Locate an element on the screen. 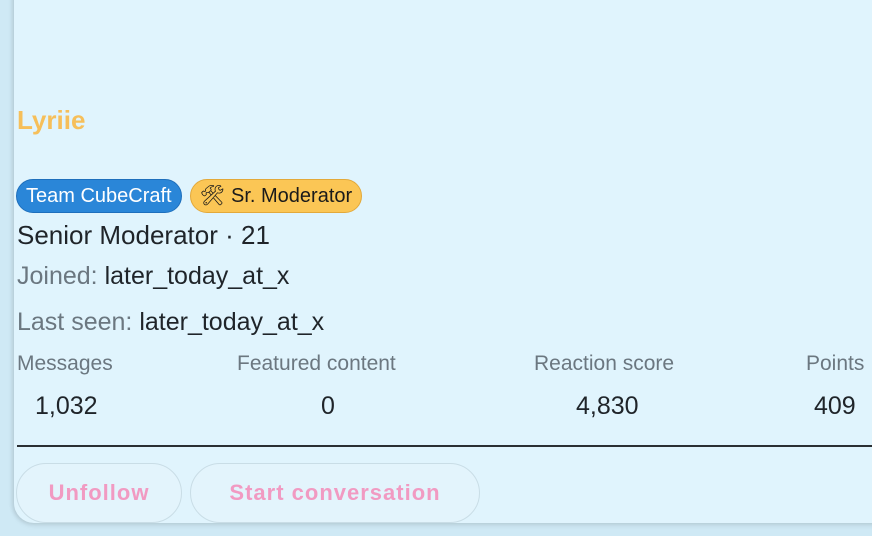 The height and width of the screenshot is (536, 872). reaction-score-label: Reaction score is located at coordinates (604, 363).